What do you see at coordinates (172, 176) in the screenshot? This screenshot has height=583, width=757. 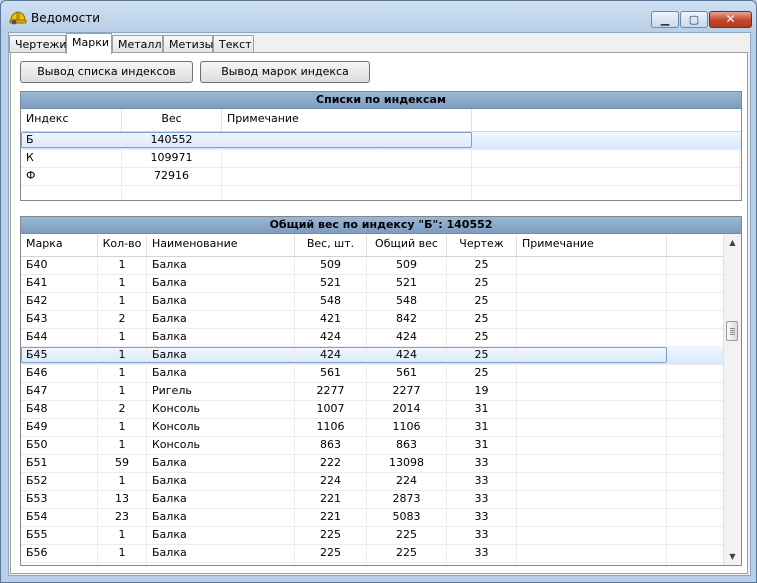 I see `index-list-cell: 72916` at bounding box center [172, 176].